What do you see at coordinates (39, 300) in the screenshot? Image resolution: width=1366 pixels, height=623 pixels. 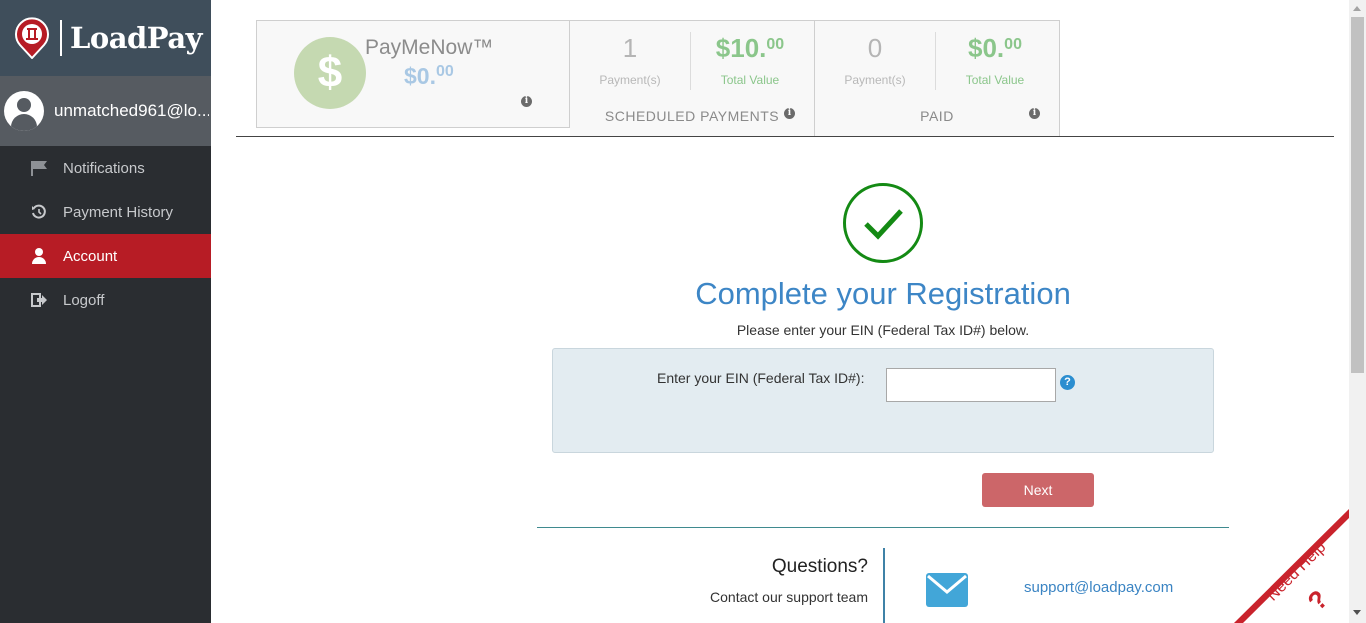 I see `logoff-icon` at bounding box center [39, 300].